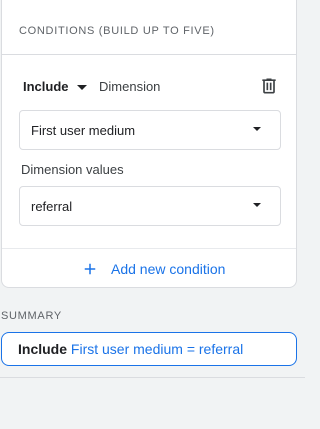  Describe the element at coordinates (269, 86) in the screenshot. I see `trash-icon` at that location.